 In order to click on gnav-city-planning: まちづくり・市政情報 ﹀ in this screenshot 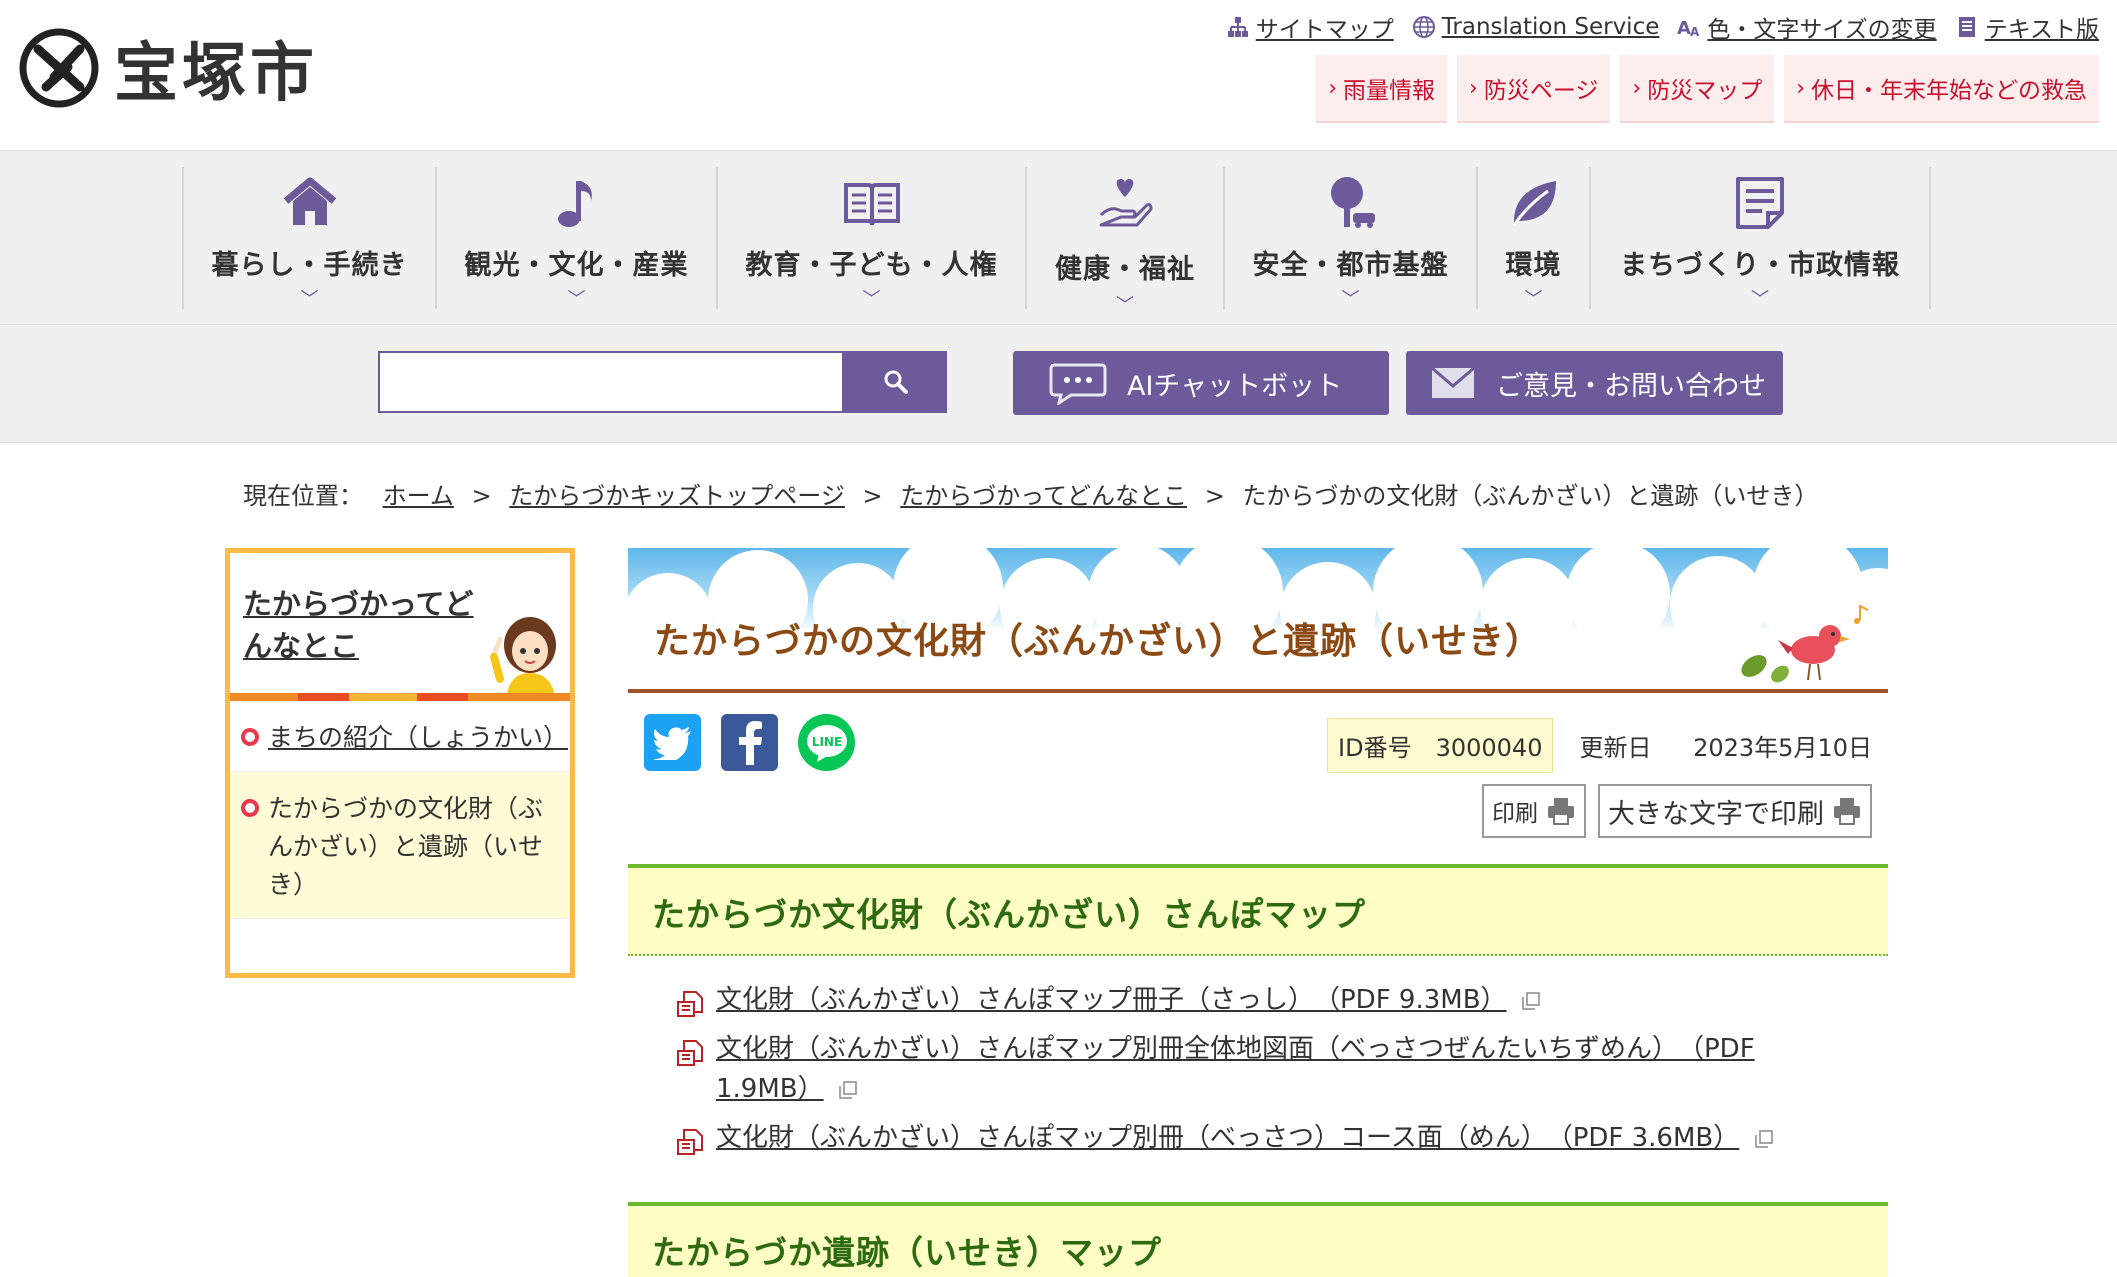, I will do `click(1760, 238)`.